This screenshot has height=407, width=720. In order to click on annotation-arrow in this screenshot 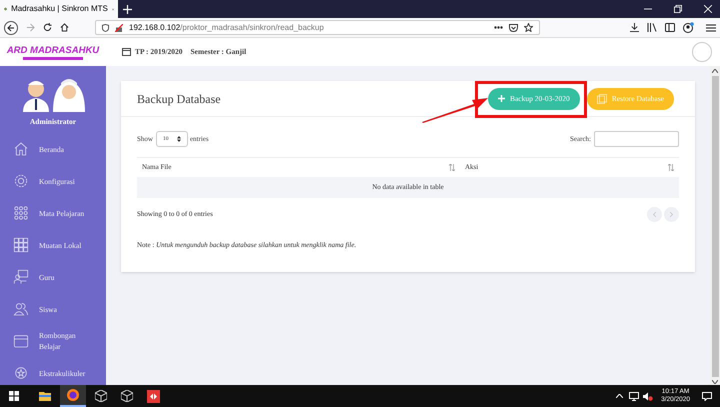, I will do `click(455, 109)`.